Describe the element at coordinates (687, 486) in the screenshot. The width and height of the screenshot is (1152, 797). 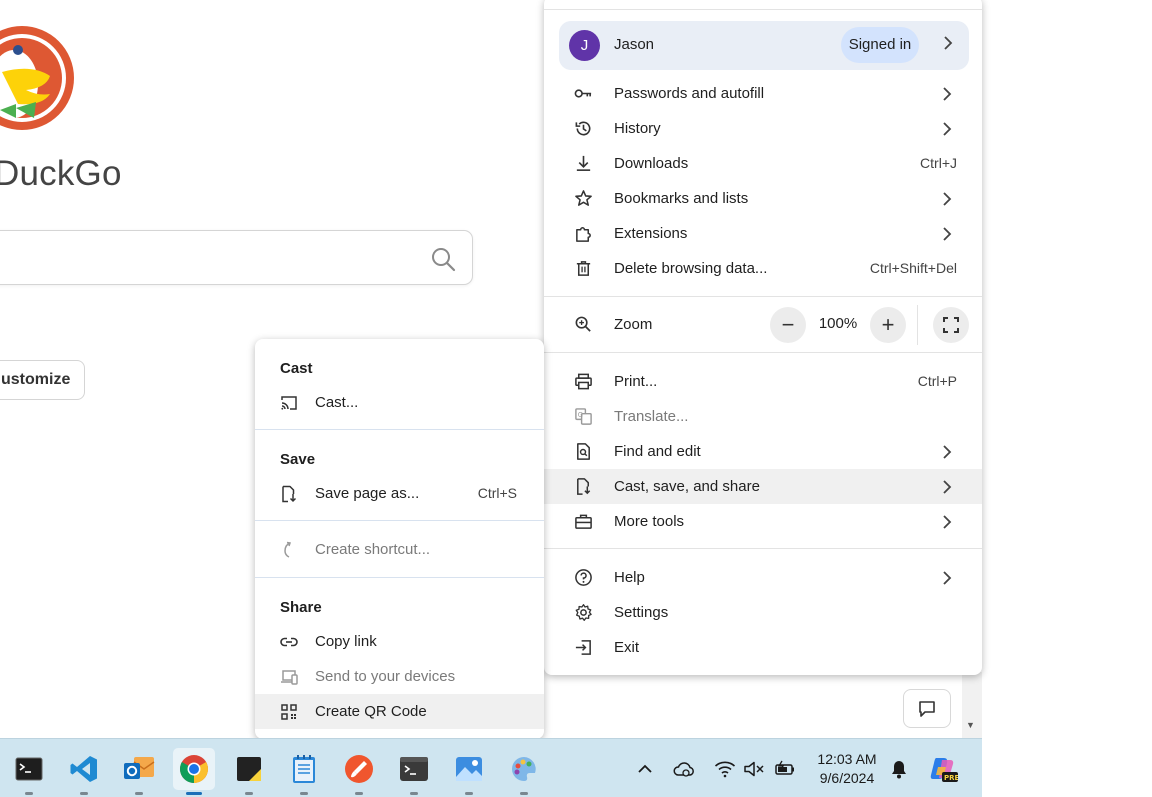
I see `menu-item-label: Cast, save, and share` at that location.